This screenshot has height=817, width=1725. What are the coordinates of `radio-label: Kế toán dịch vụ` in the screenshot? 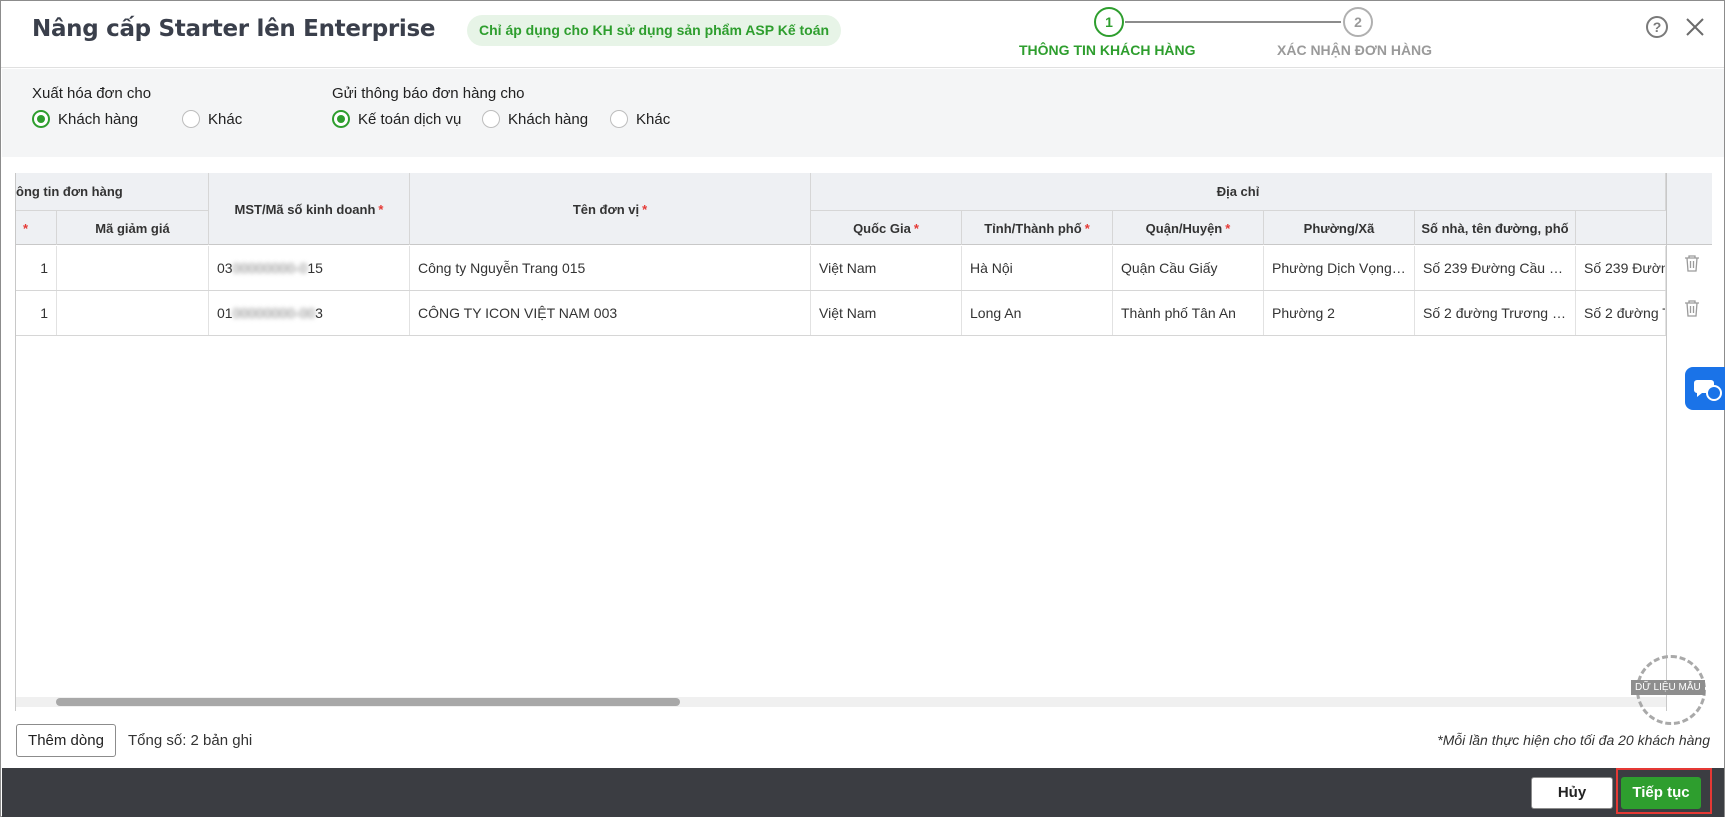 It's located at (410, 119).